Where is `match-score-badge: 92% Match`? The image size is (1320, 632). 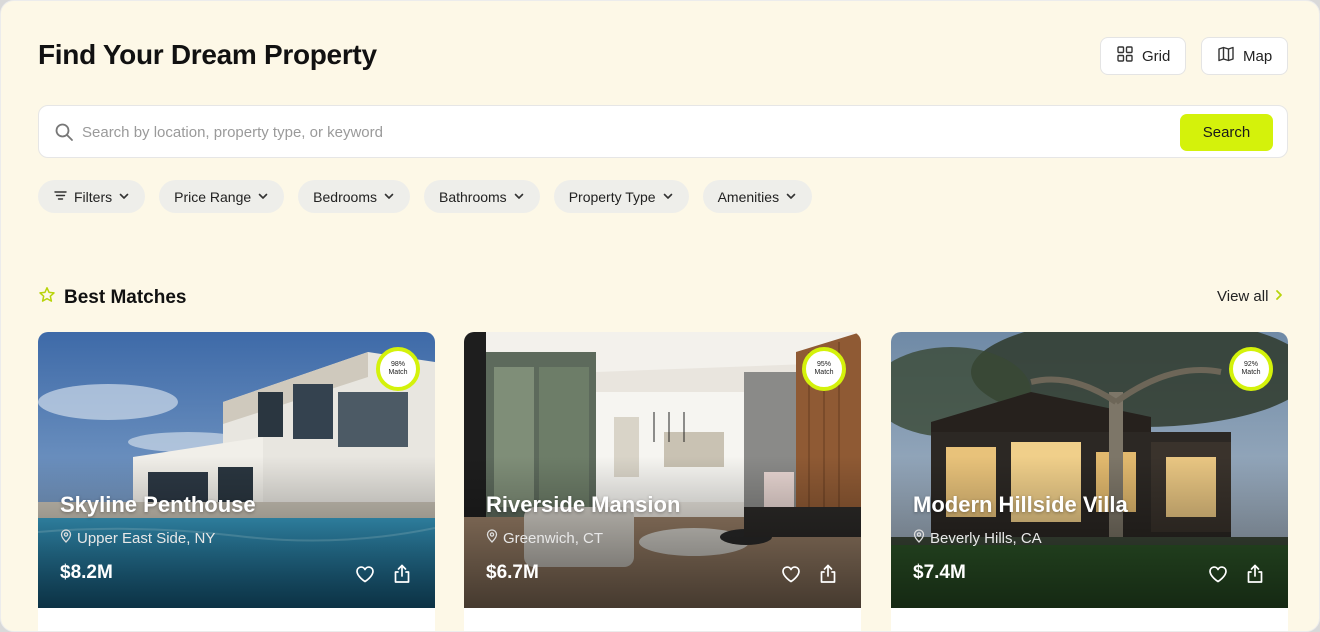 match-score-badge: 92% Match is located at coordinates (1251, 369).